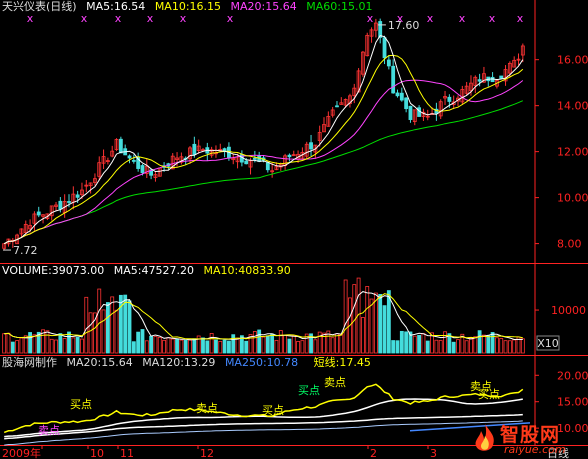  I want to click on volume-ma5-line, so click(263, 316).